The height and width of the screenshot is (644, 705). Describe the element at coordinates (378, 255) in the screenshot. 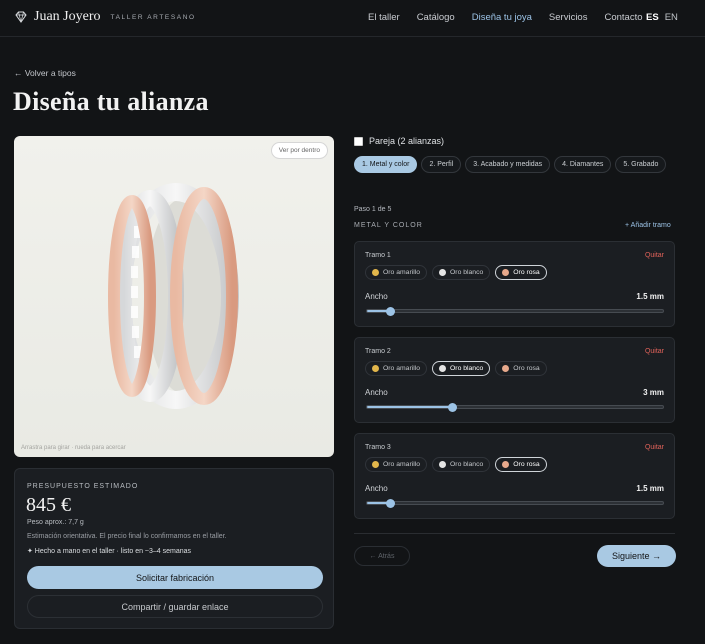

I see `tramo-title: Tramo 1` at that location.